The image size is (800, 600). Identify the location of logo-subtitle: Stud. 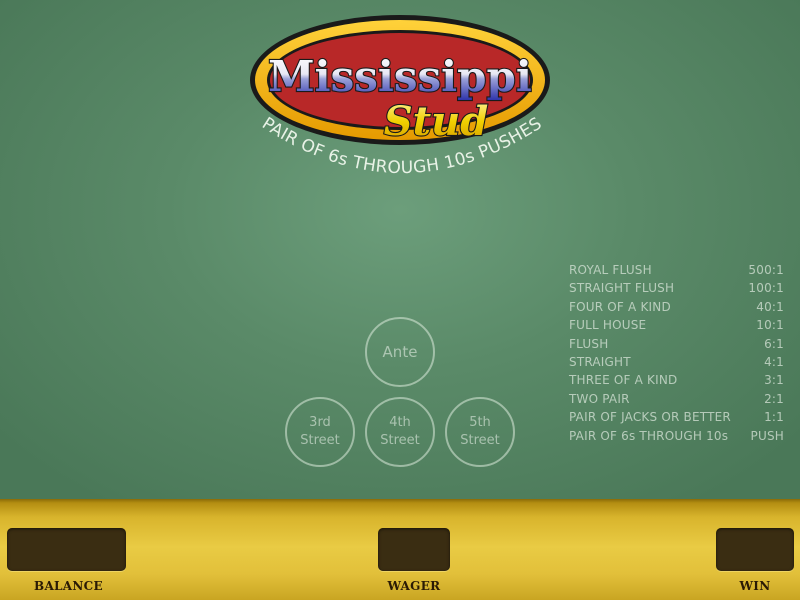
(436, 121).